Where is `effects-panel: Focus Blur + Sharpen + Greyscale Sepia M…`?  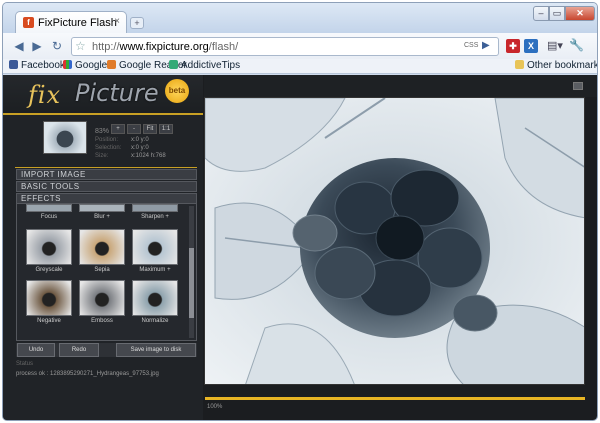 effects-panel: Focus Blur + Sharpen + Greyscale Sepia M… is located at coordinates (106, 272).